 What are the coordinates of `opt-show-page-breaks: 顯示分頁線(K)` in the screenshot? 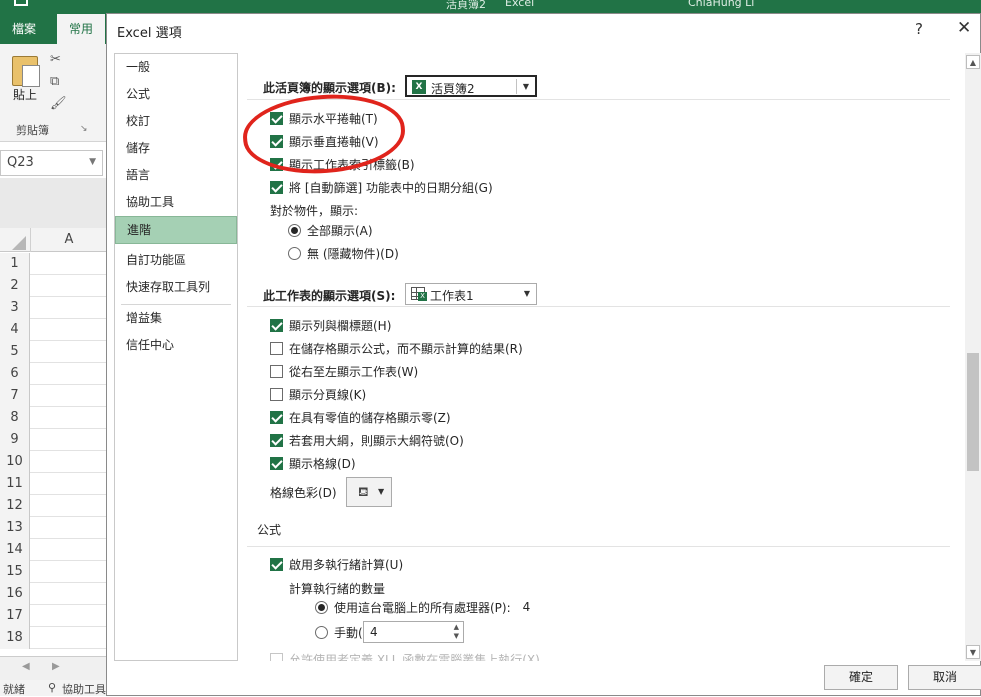 It's located at (318, 394).